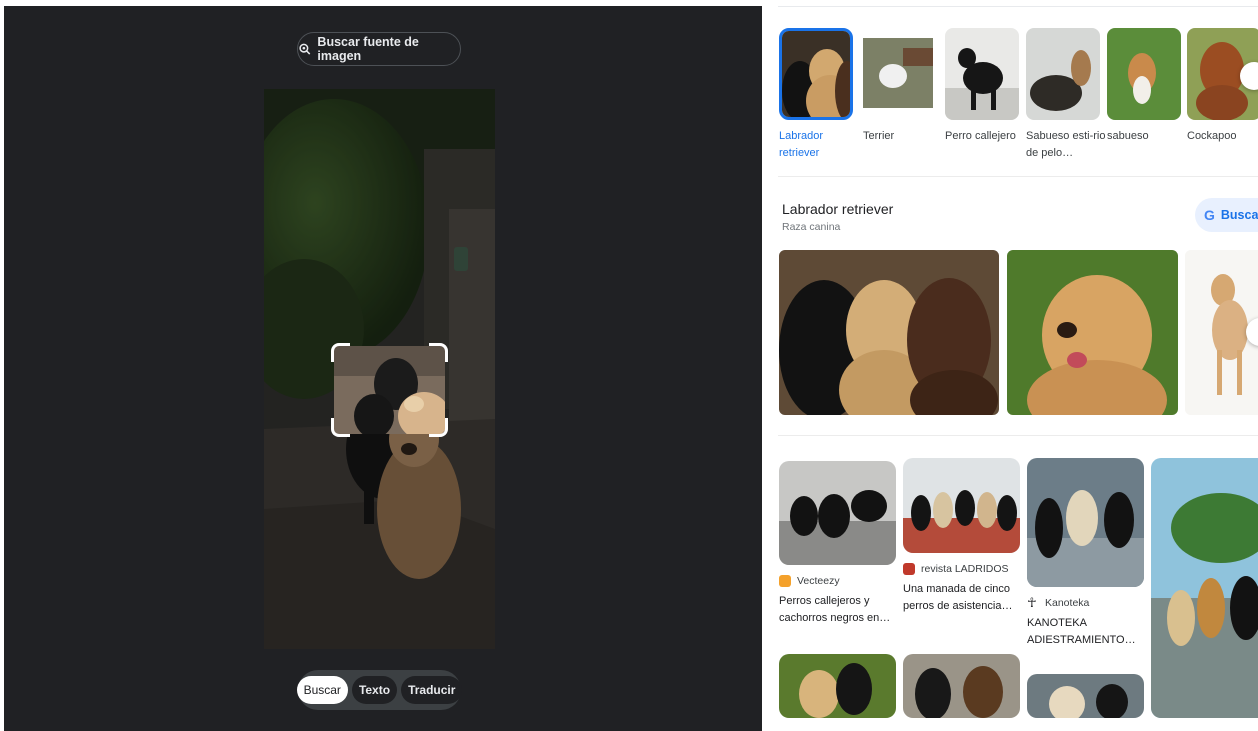  I want to click on lens-mode-switcher: Buscar Texto Traducir, so click(379, 690).